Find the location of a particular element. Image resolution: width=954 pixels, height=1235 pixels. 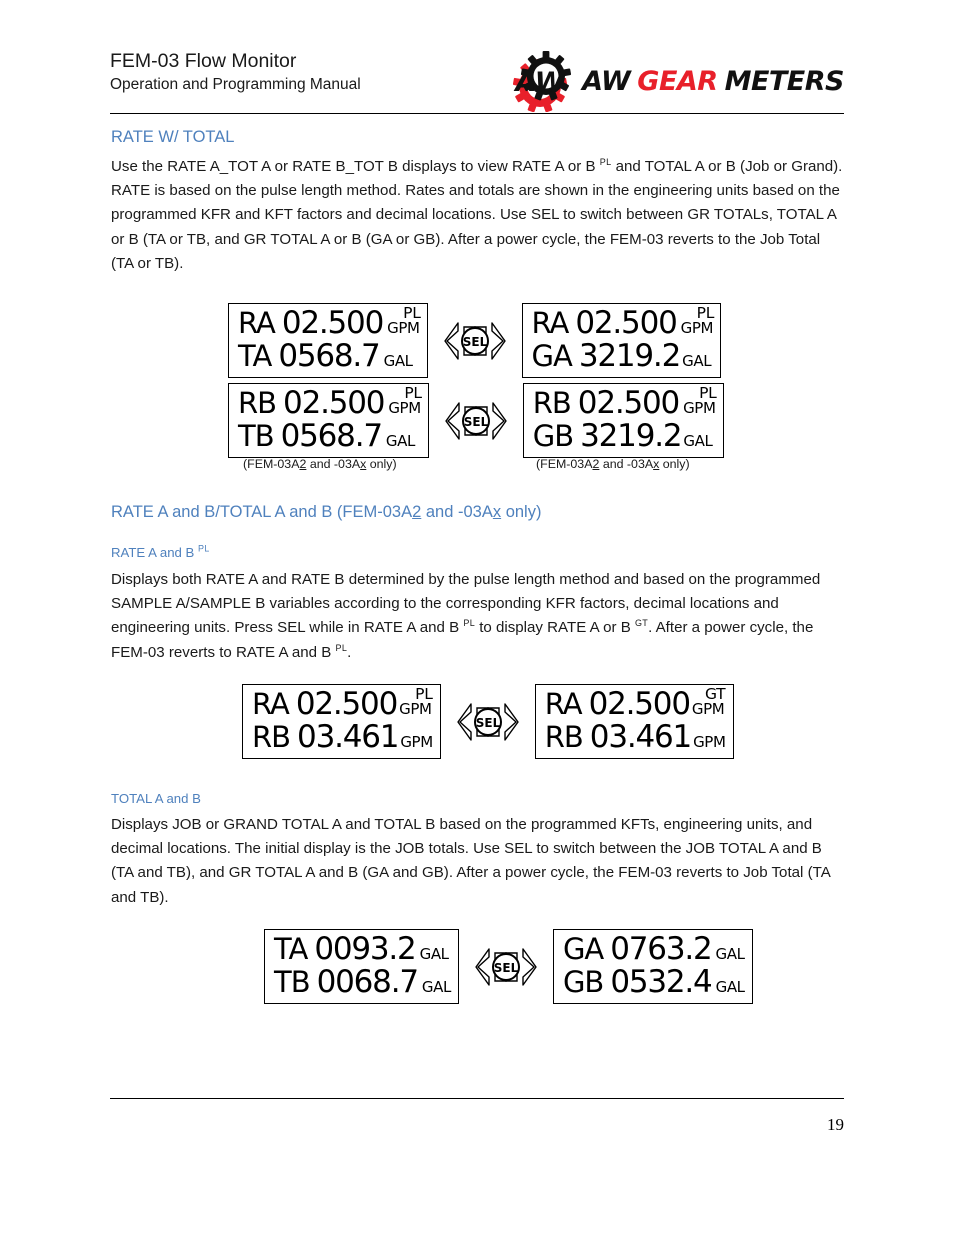

lcd-line: RB 03.461 GPM is located at coordinates (342, 737).